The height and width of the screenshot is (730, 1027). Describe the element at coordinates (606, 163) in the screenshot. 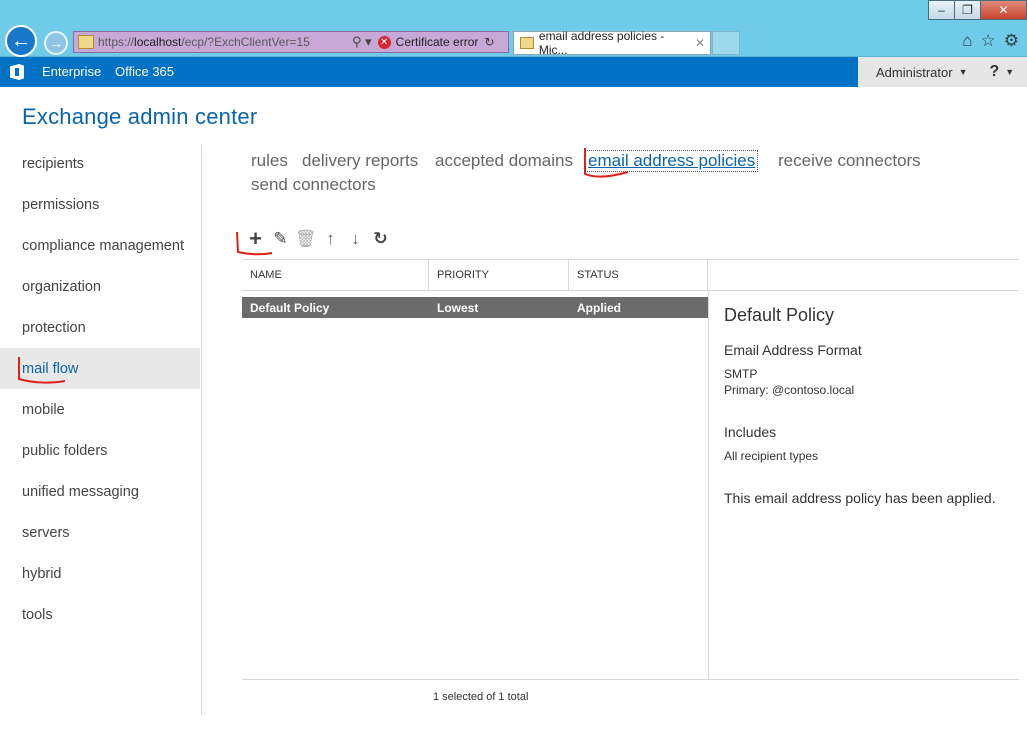

I see `annotation-tab-mark` at that location.